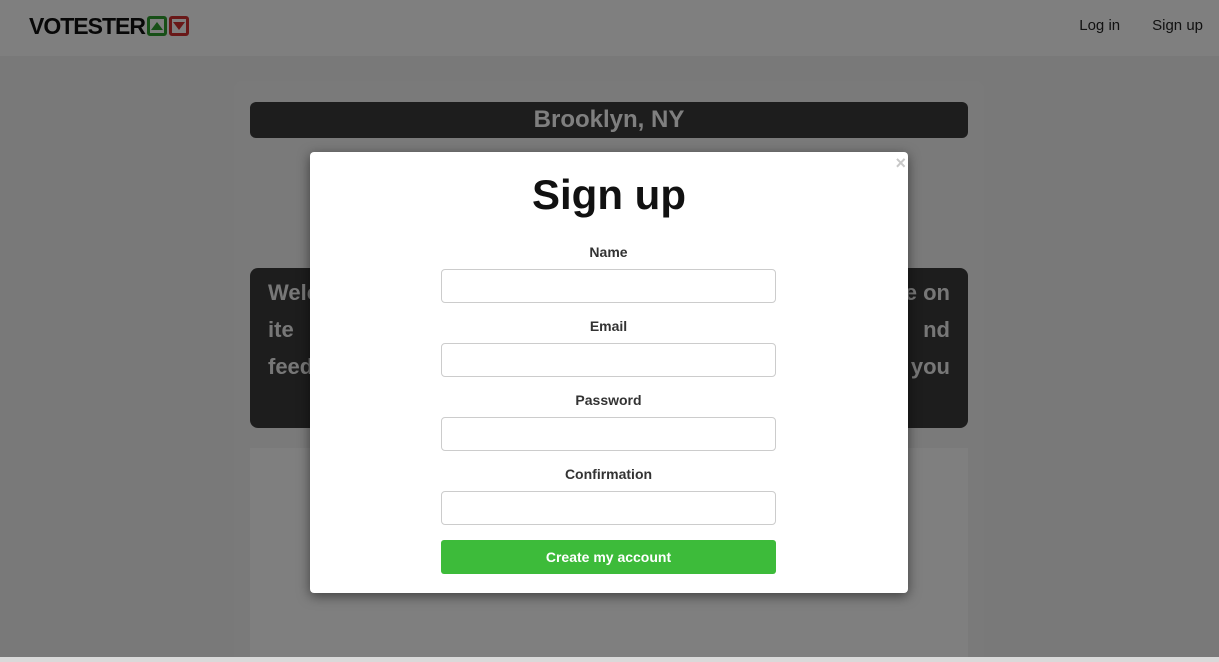 This screenshot has width=1219, height=662. What do you see at coordinates (608, 434) in the screenshot?
I see `password-field` at bounding box center [608, 434].